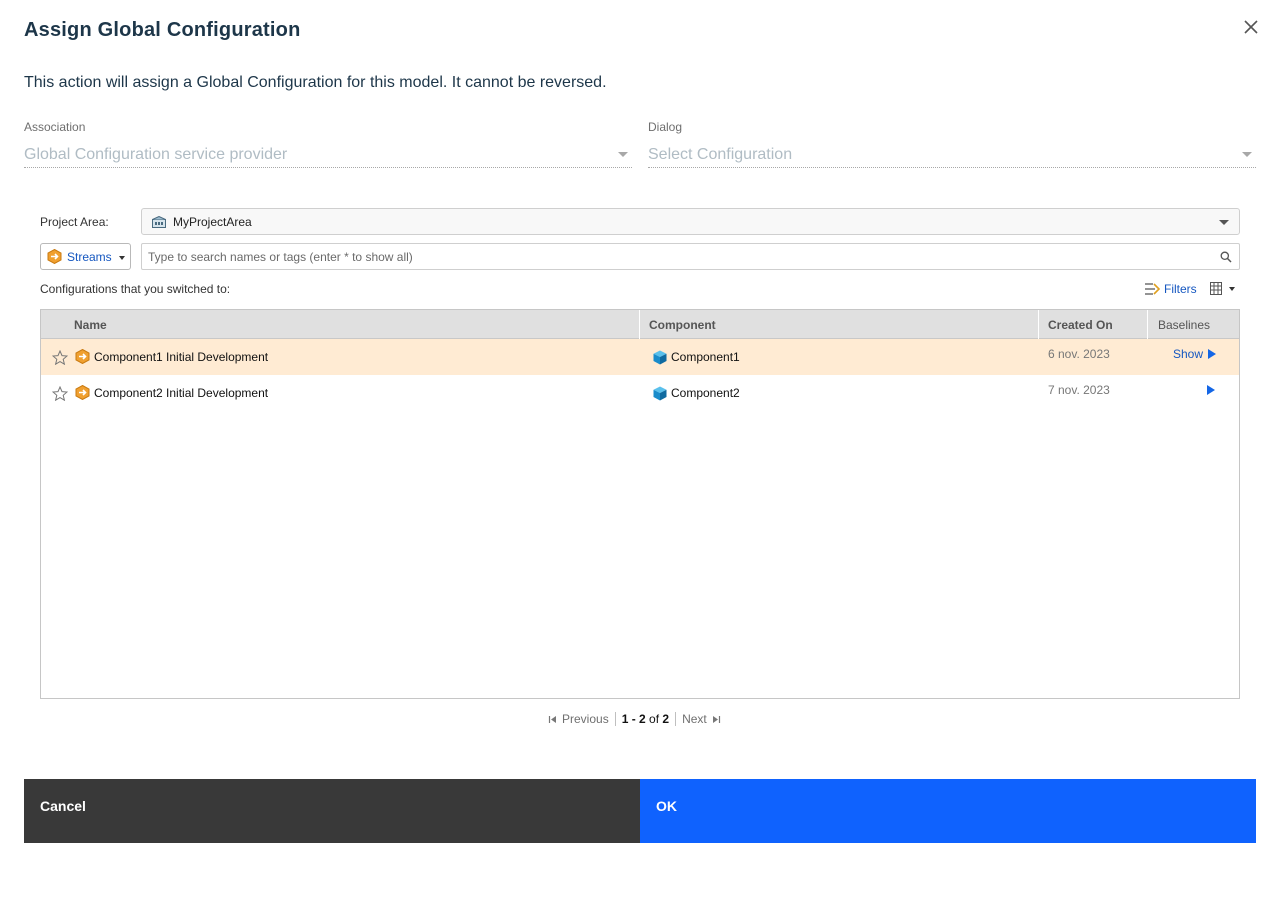  What do you see at coordinates (1188, 354) in the screenshot?
I see `show-baselines-label: Show` at bounding box center [1188, 354].